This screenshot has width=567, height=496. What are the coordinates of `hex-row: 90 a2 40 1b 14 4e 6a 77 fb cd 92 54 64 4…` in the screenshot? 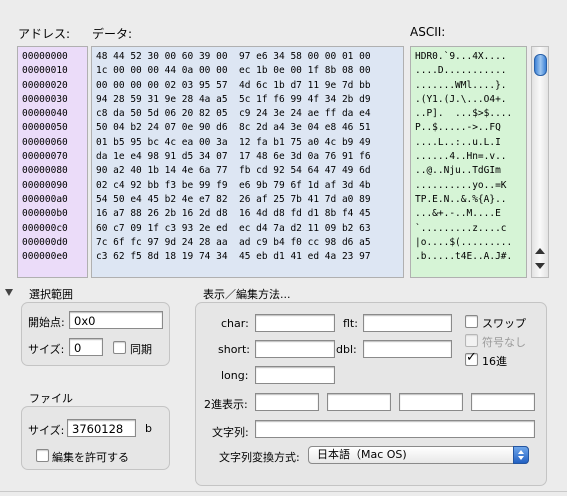 It's located at (249, 171).